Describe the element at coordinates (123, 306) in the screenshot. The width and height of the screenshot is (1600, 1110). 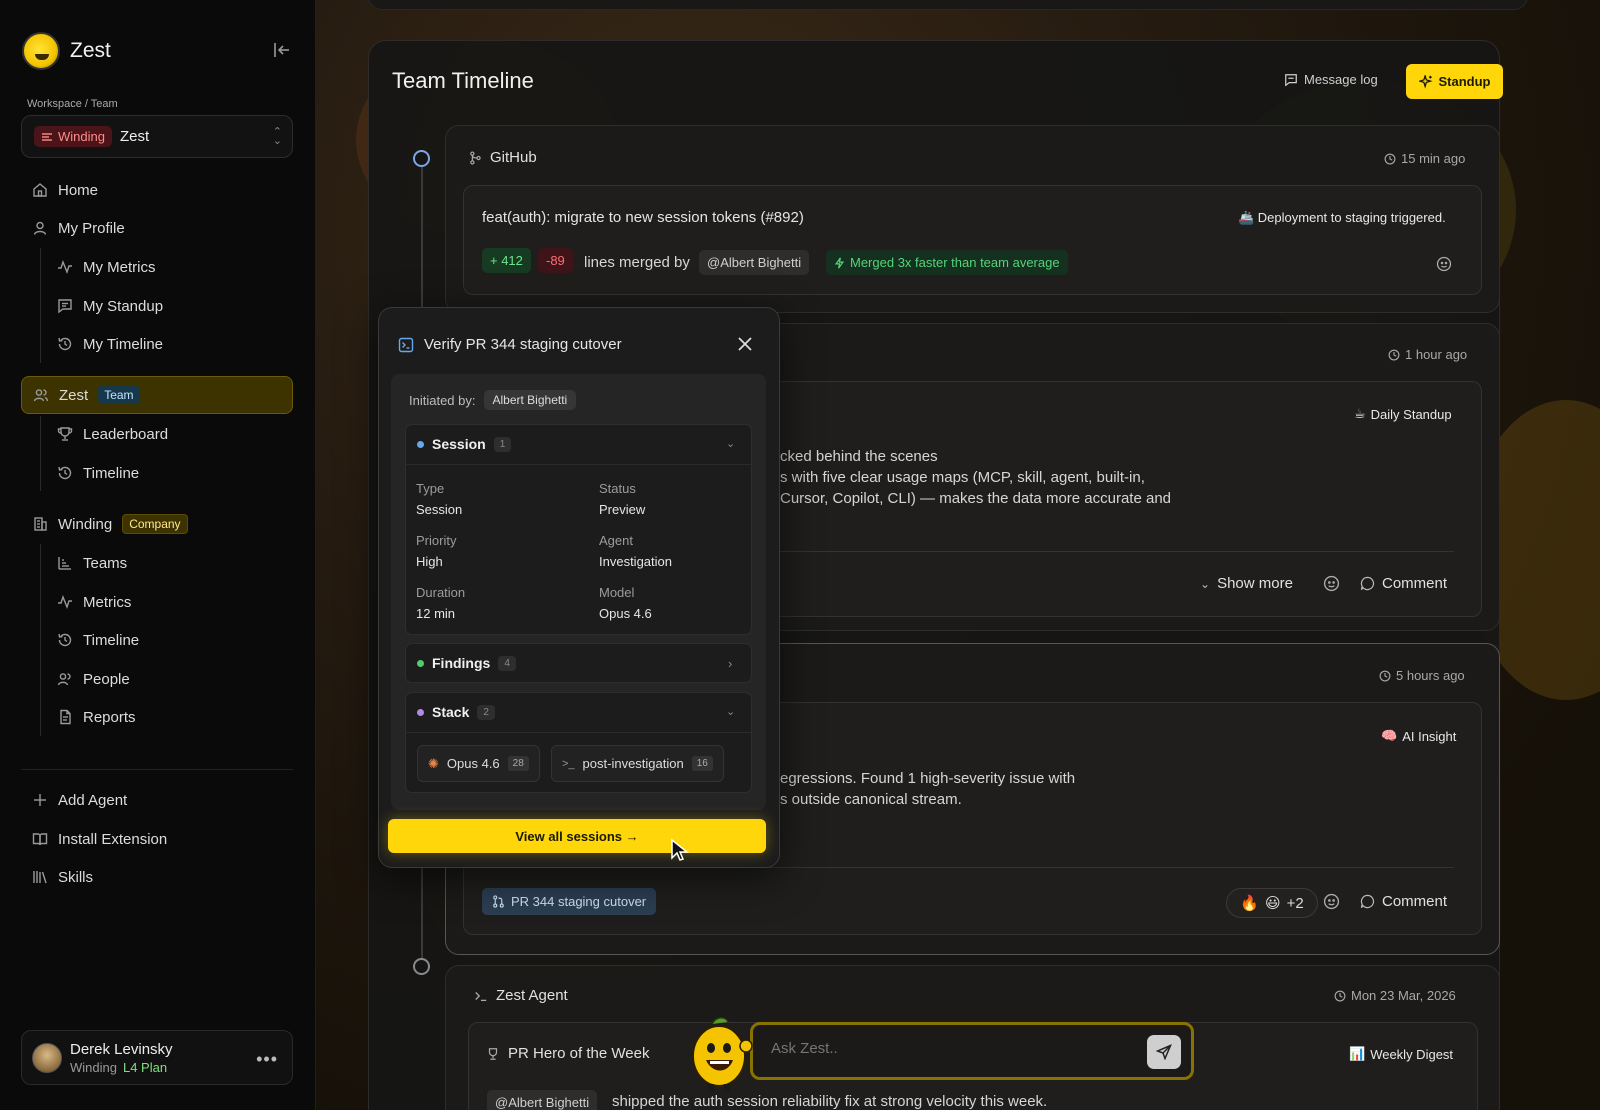
I see `nav-my-standup-label: My Standup` at that location.